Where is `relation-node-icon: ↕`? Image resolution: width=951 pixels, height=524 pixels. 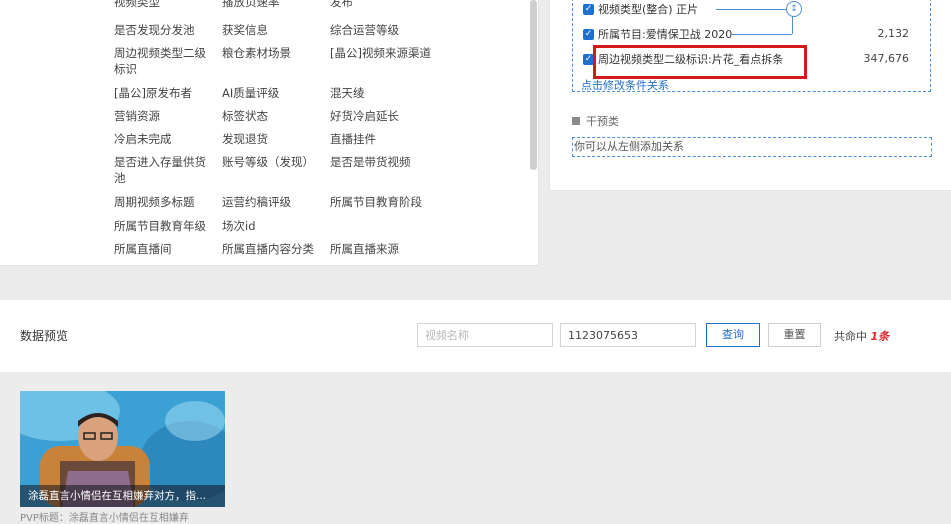 relation-node-icon: ↕ is located at coordinates (794, 9).